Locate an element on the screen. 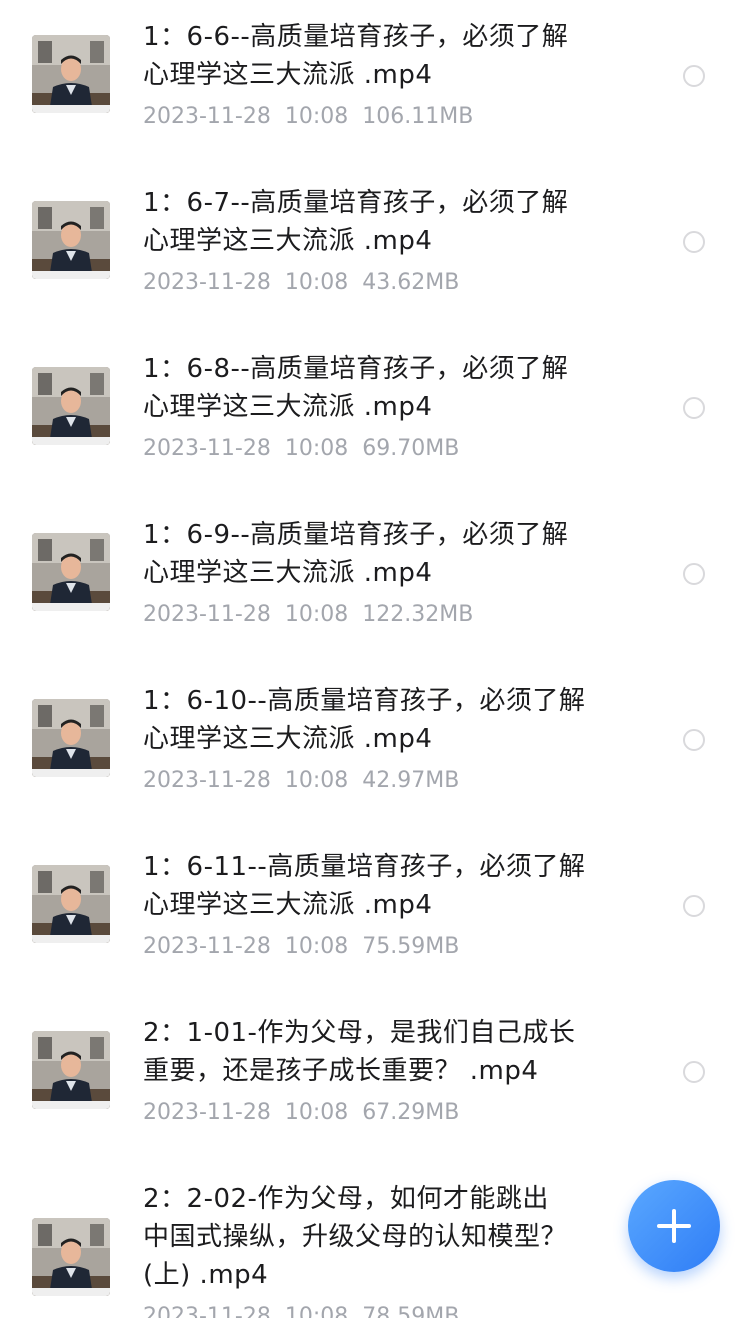  file-size: 67.29MB is located at coordinates (411, 1112).